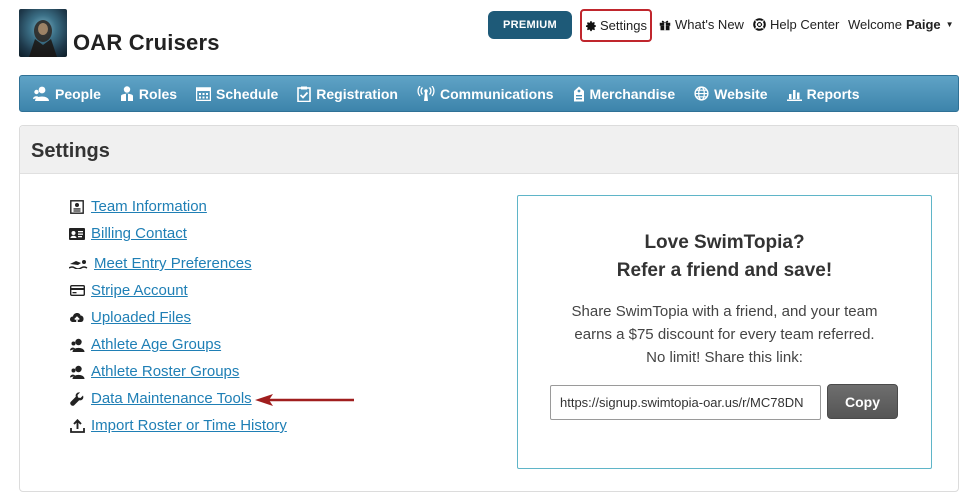 This screenshot has height=504, width=976. Describe the element at coordinates (304, 94) in the screenshot. I see `clipboard-check-icon` at that location.